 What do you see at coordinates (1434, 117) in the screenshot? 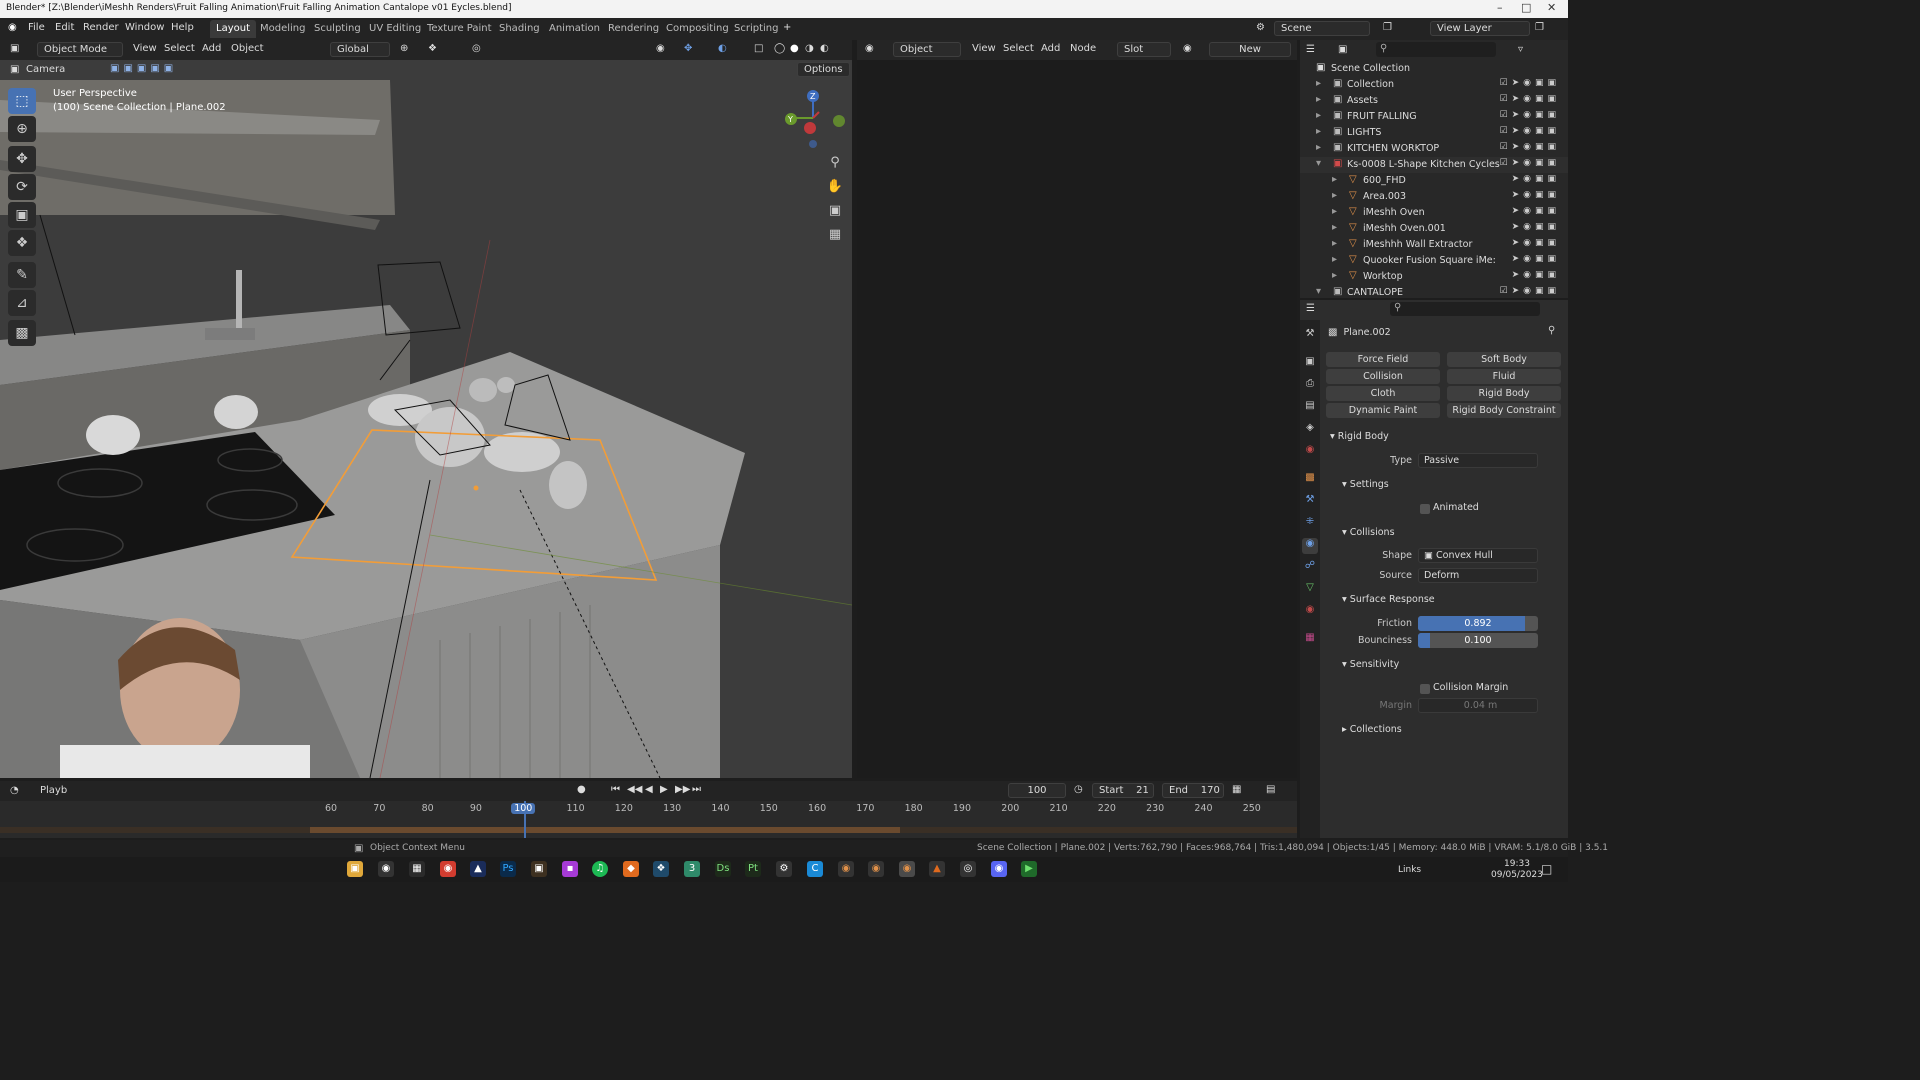
I see `outliner-item: ▸ ▣ FRUIT FALLING ☑➤◉▣▣` at bounding box center [1434, 117].